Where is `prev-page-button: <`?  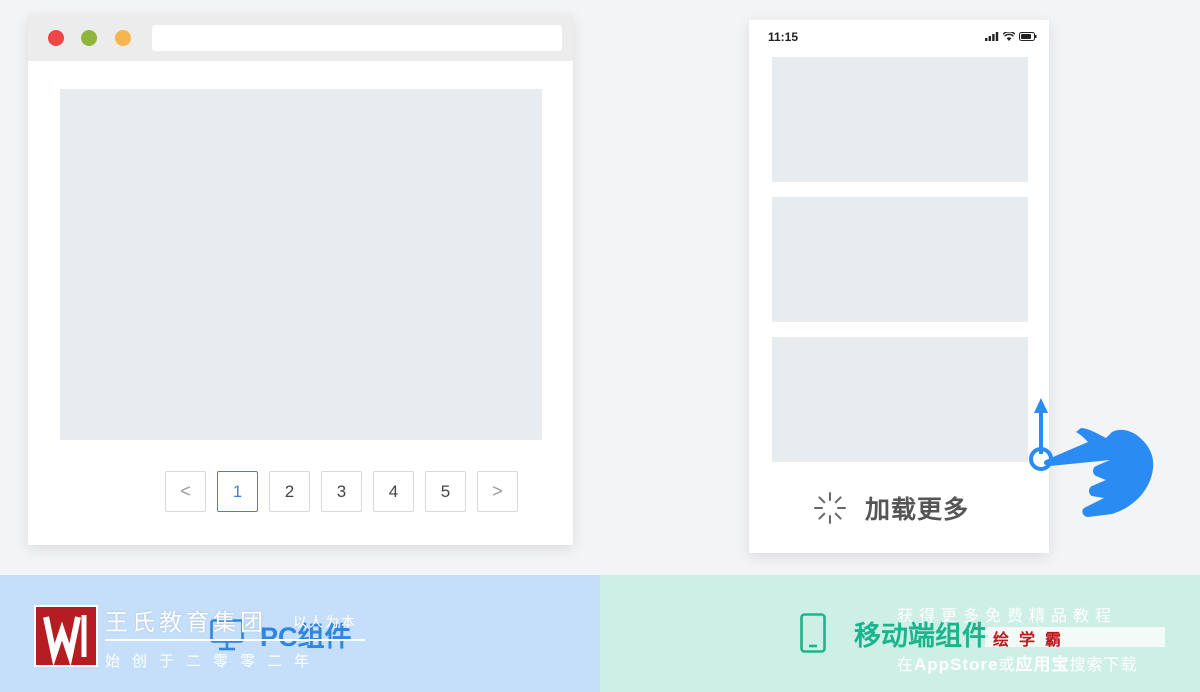
prev-page-button: < is located at coordinates (185, 491).